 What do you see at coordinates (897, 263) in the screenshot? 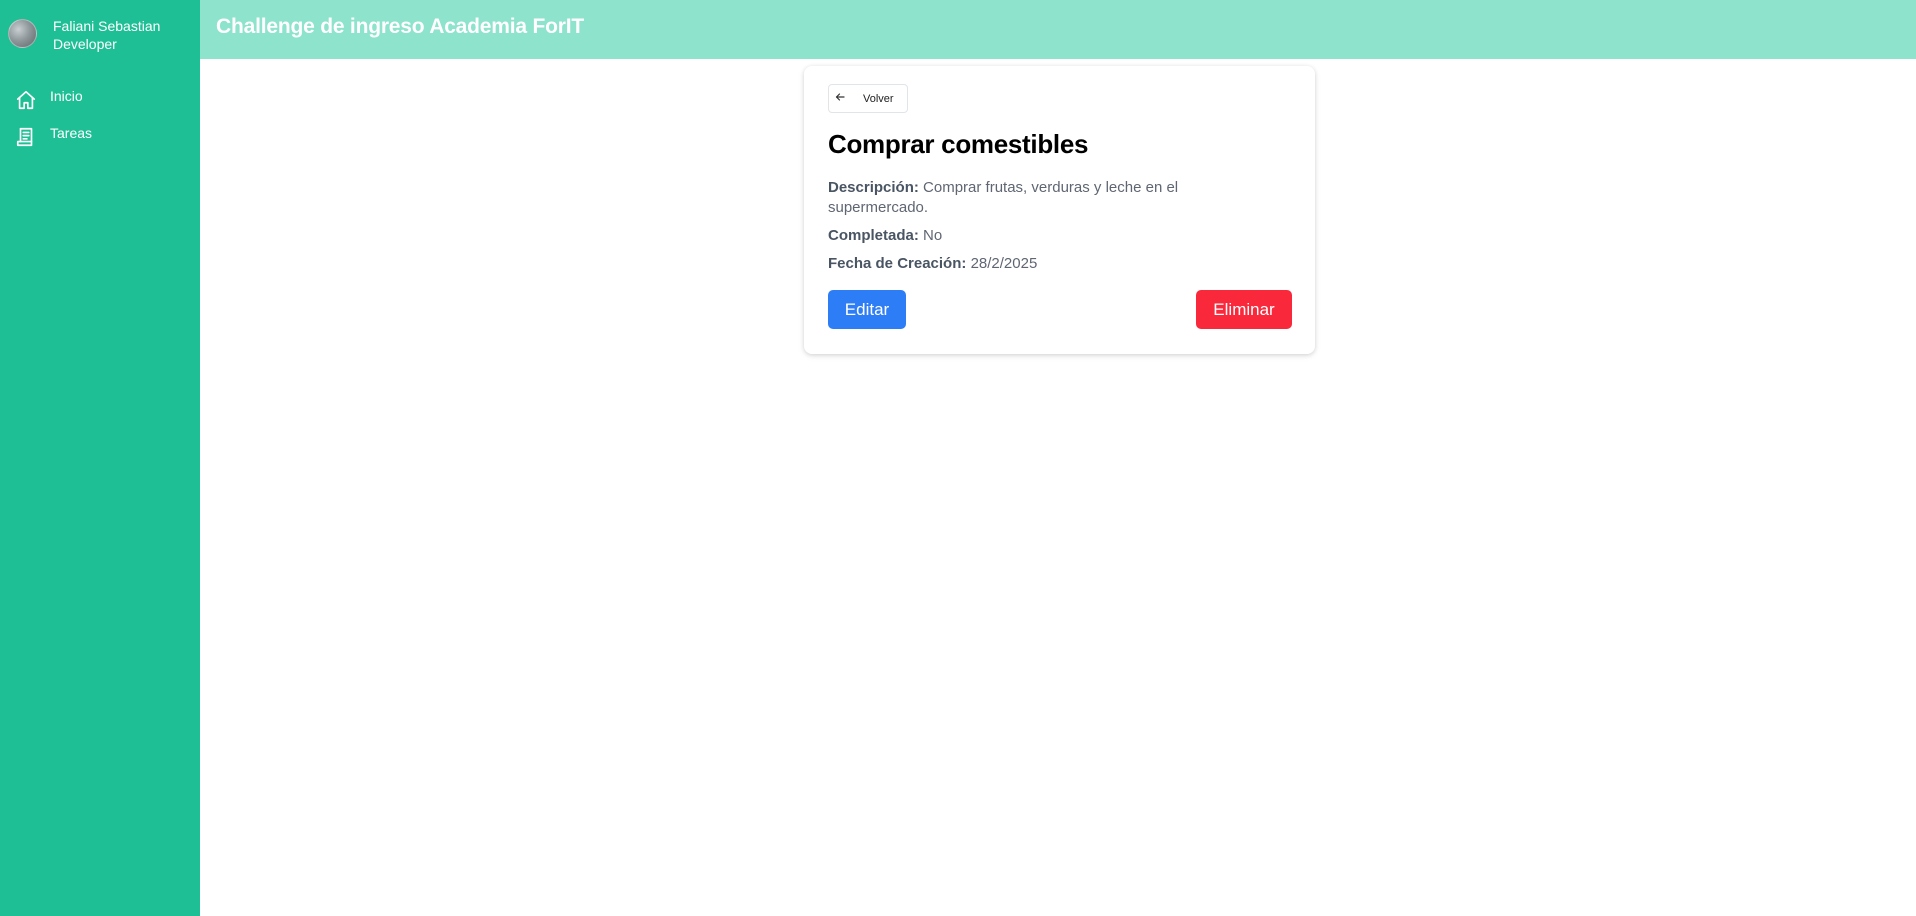
I see `created-label: Fecha de Creación:` at bounding box center [897, 263].